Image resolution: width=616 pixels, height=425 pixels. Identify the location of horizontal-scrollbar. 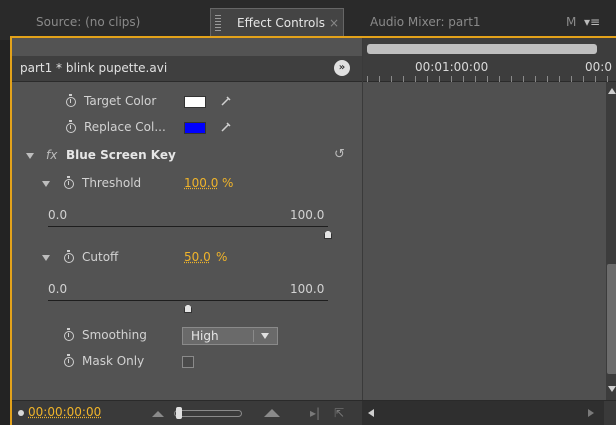
(483, 413).